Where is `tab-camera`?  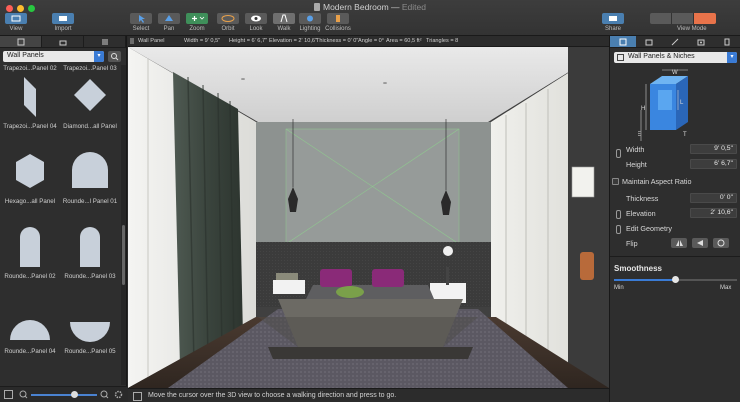
tab-camera is located at coordinates (701, 41).